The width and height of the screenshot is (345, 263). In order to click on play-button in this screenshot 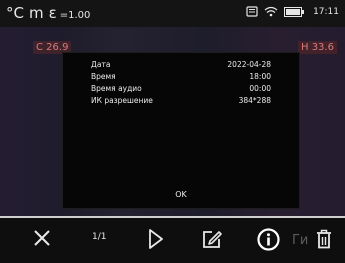, I will do `click(156, 241)`.